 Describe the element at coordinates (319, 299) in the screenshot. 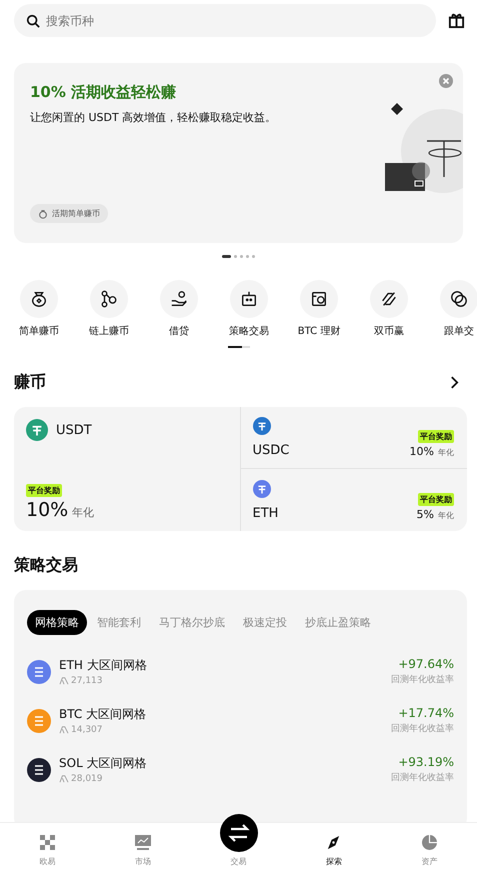

I see `safe-icon` at that location.